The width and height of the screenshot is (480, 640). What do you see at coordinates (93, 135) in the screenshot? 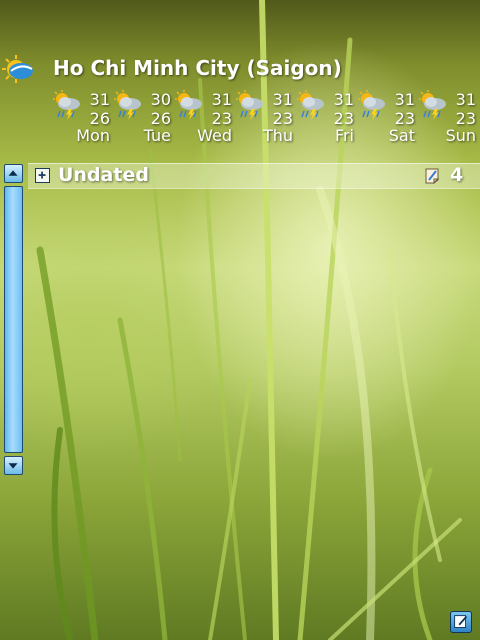
I see `day-name: Mon` at bounding box center [93, 135].